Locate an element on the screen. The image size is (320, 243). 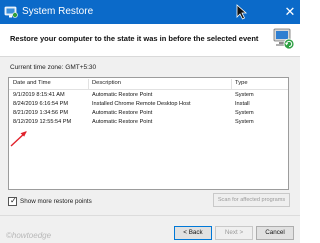
mouse-cursor-icon is located at coordinates (242, 12).